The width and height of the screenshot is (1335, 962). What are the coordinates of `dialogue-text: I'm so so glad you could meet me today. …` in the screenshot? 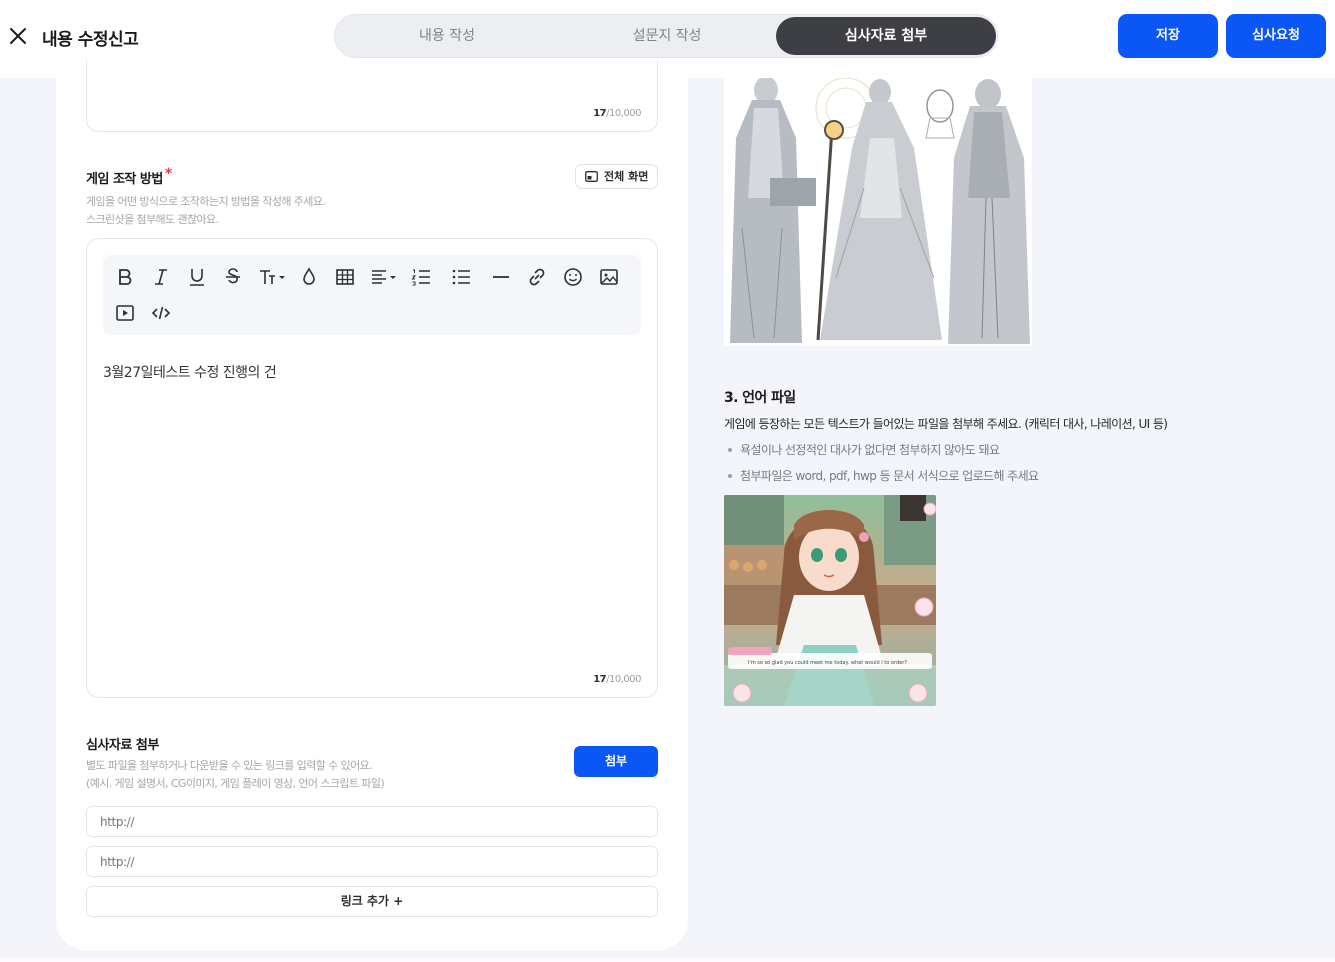 It's located at (827, 663).